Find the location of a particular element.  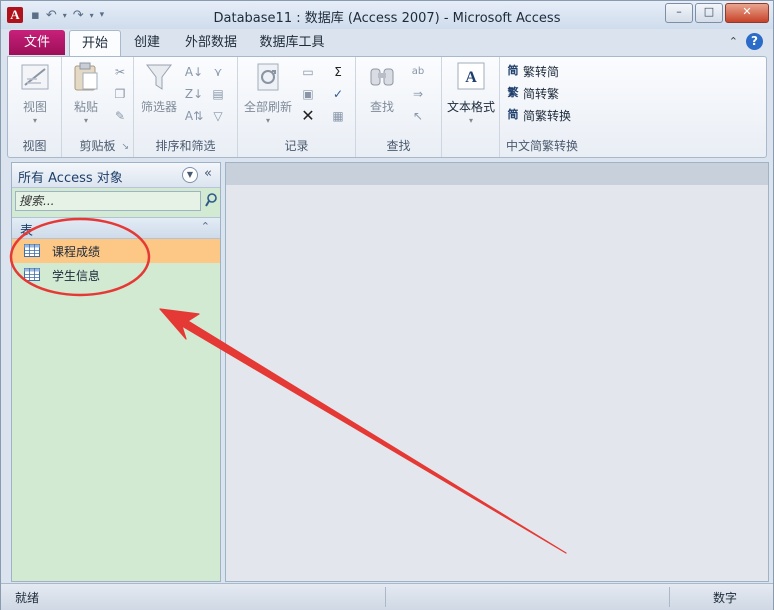

tab-home: 开始 is located at coordinates (95, 43).